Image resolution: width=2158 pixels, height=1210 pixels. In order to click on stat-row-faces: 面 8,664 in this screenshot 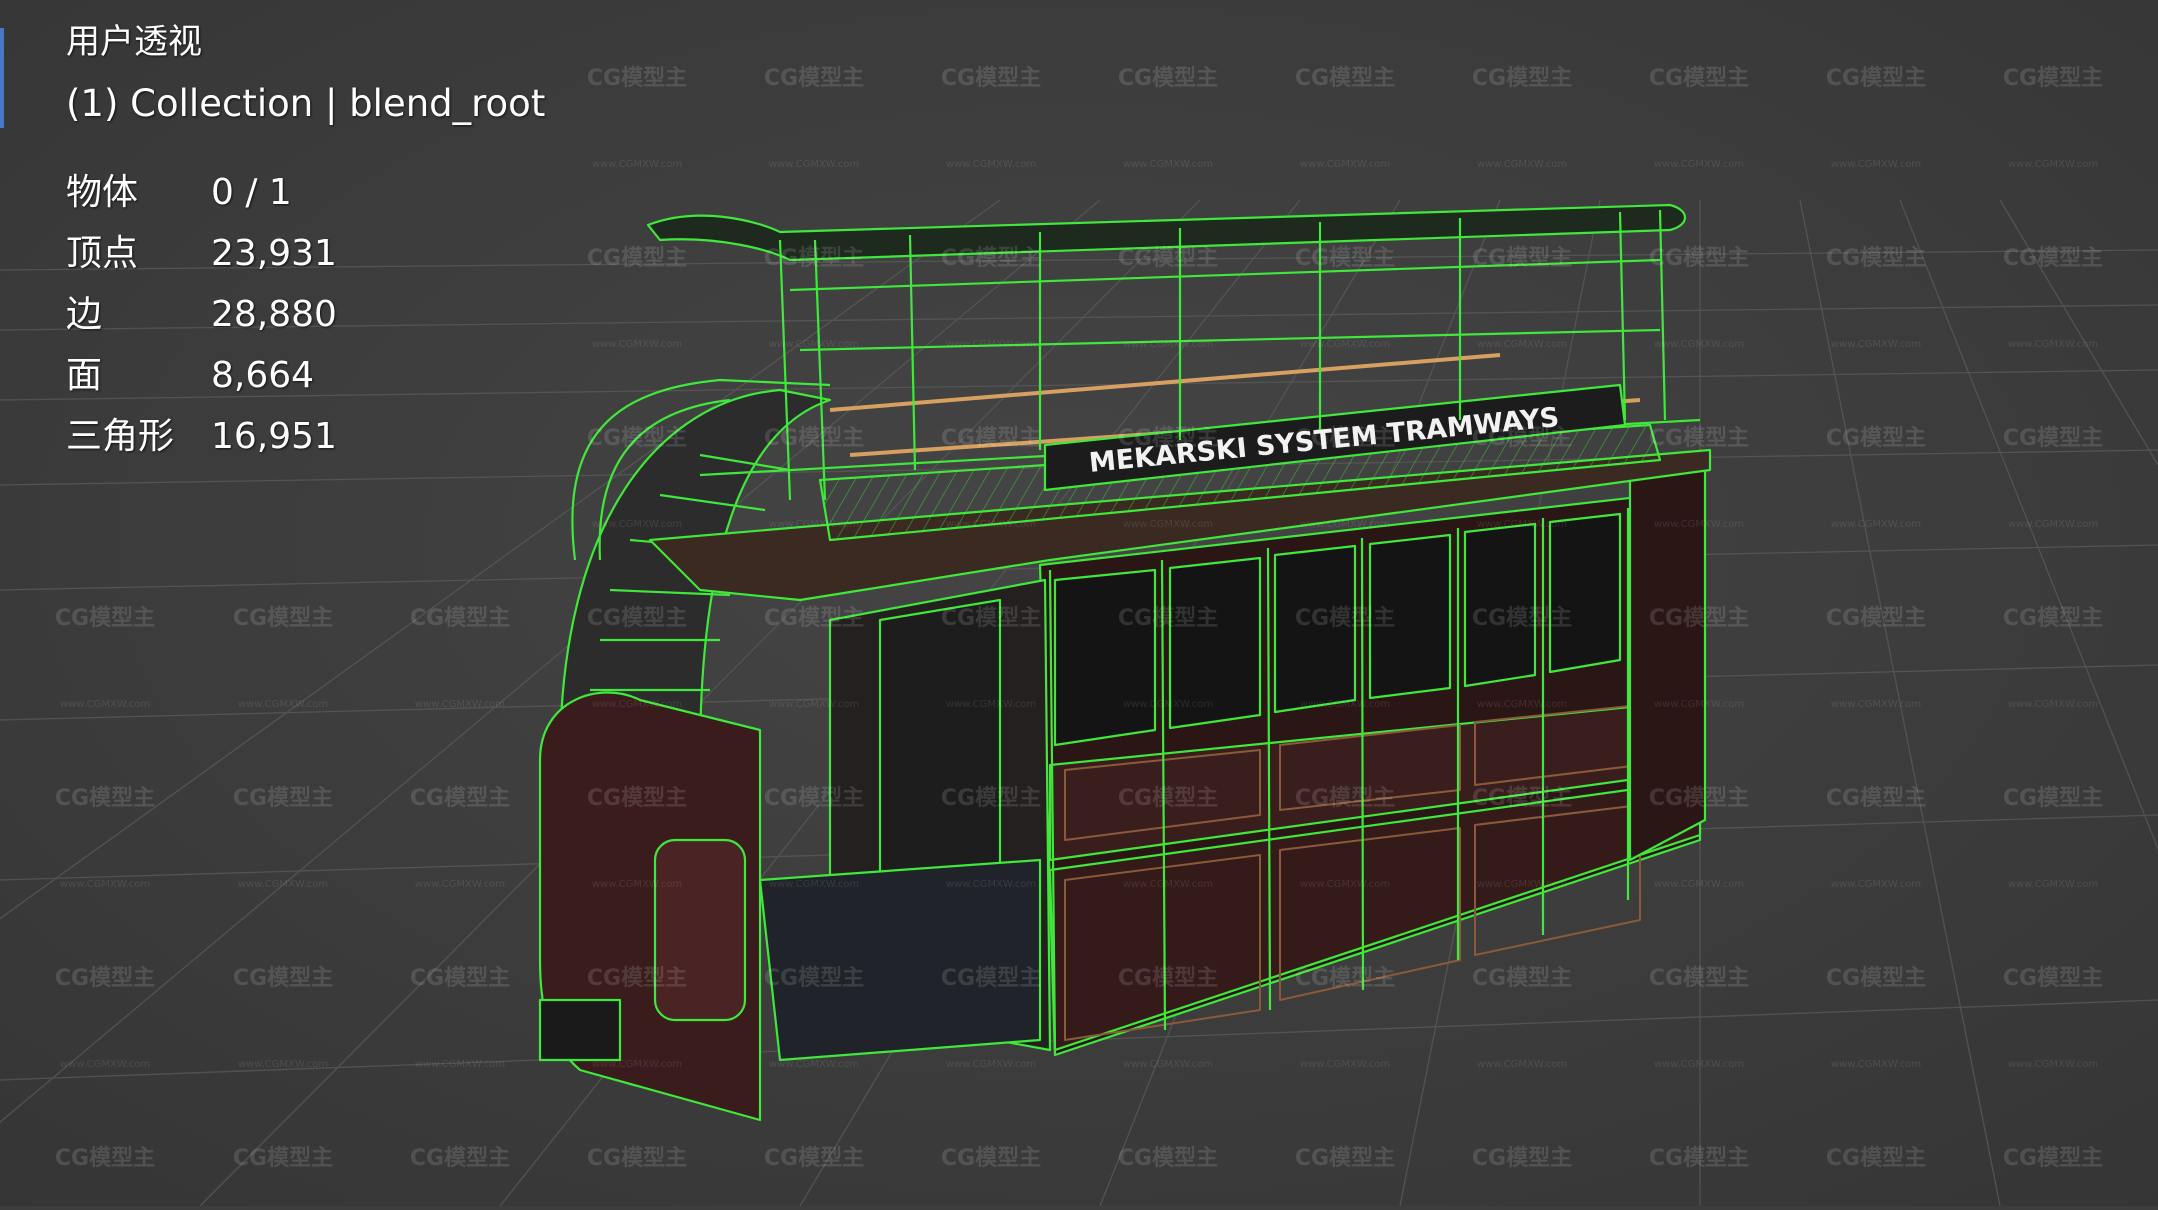, I will do `click(305, 375)`.